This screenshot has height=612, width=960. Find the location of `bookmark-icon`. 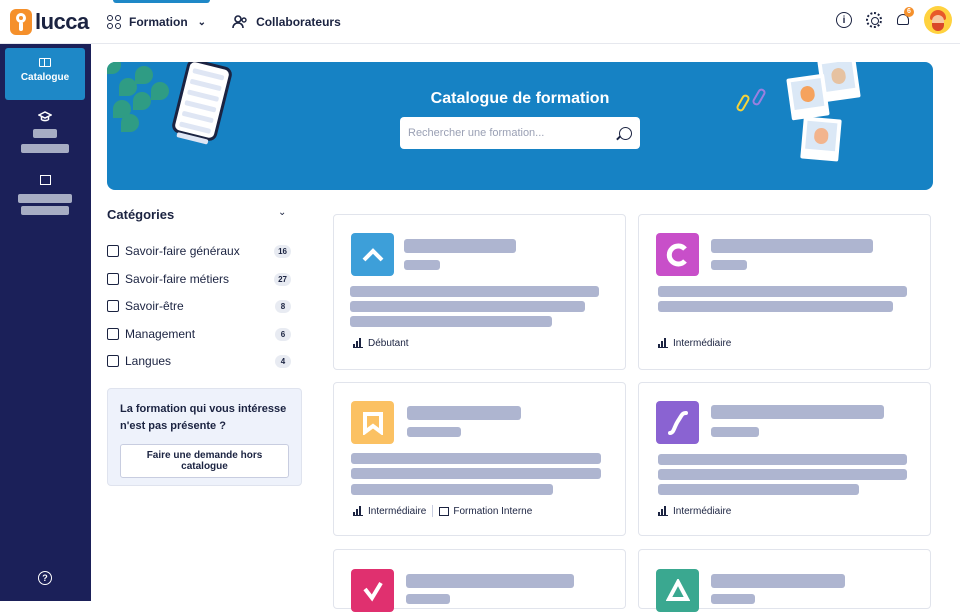

bookmark-icon is located at coordinates (372, 423).